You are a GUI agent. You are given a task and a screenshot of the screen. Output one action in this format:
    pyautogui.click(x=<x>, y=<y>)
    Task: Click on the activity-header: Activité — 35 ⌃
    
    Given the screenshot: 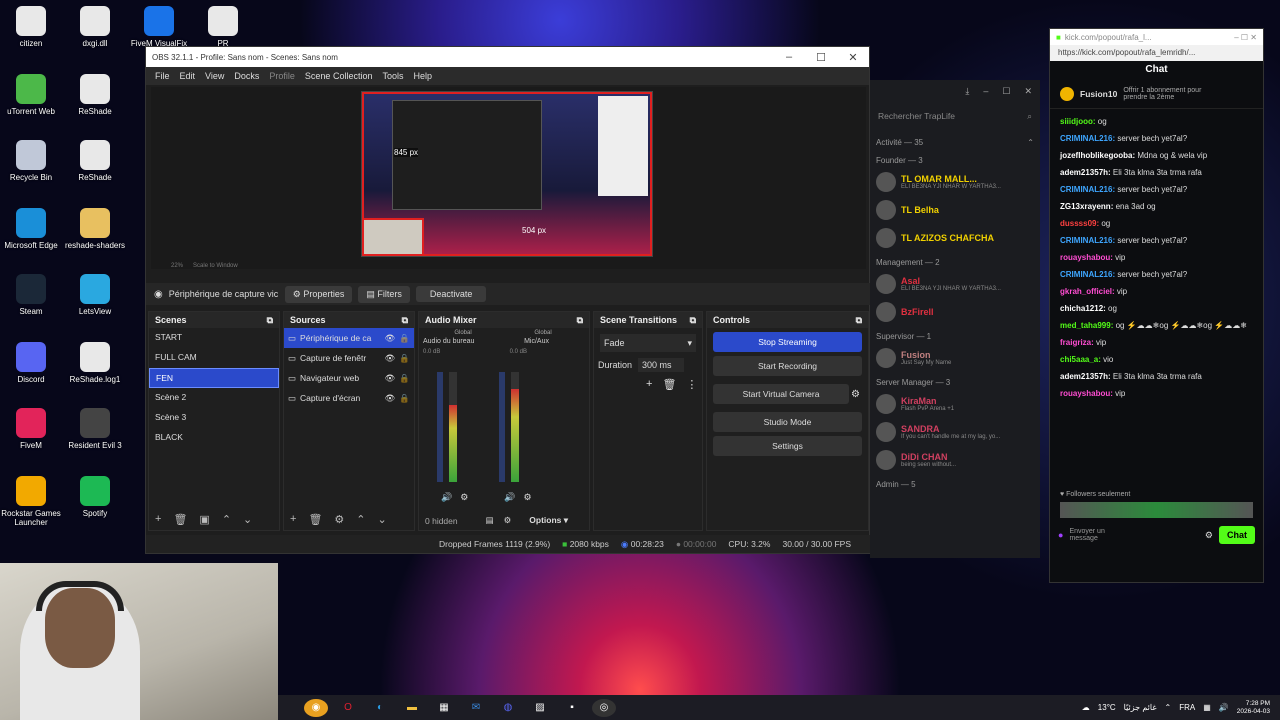 What is the action you would take?
    pyautogui.click(x=955, y=141)
    